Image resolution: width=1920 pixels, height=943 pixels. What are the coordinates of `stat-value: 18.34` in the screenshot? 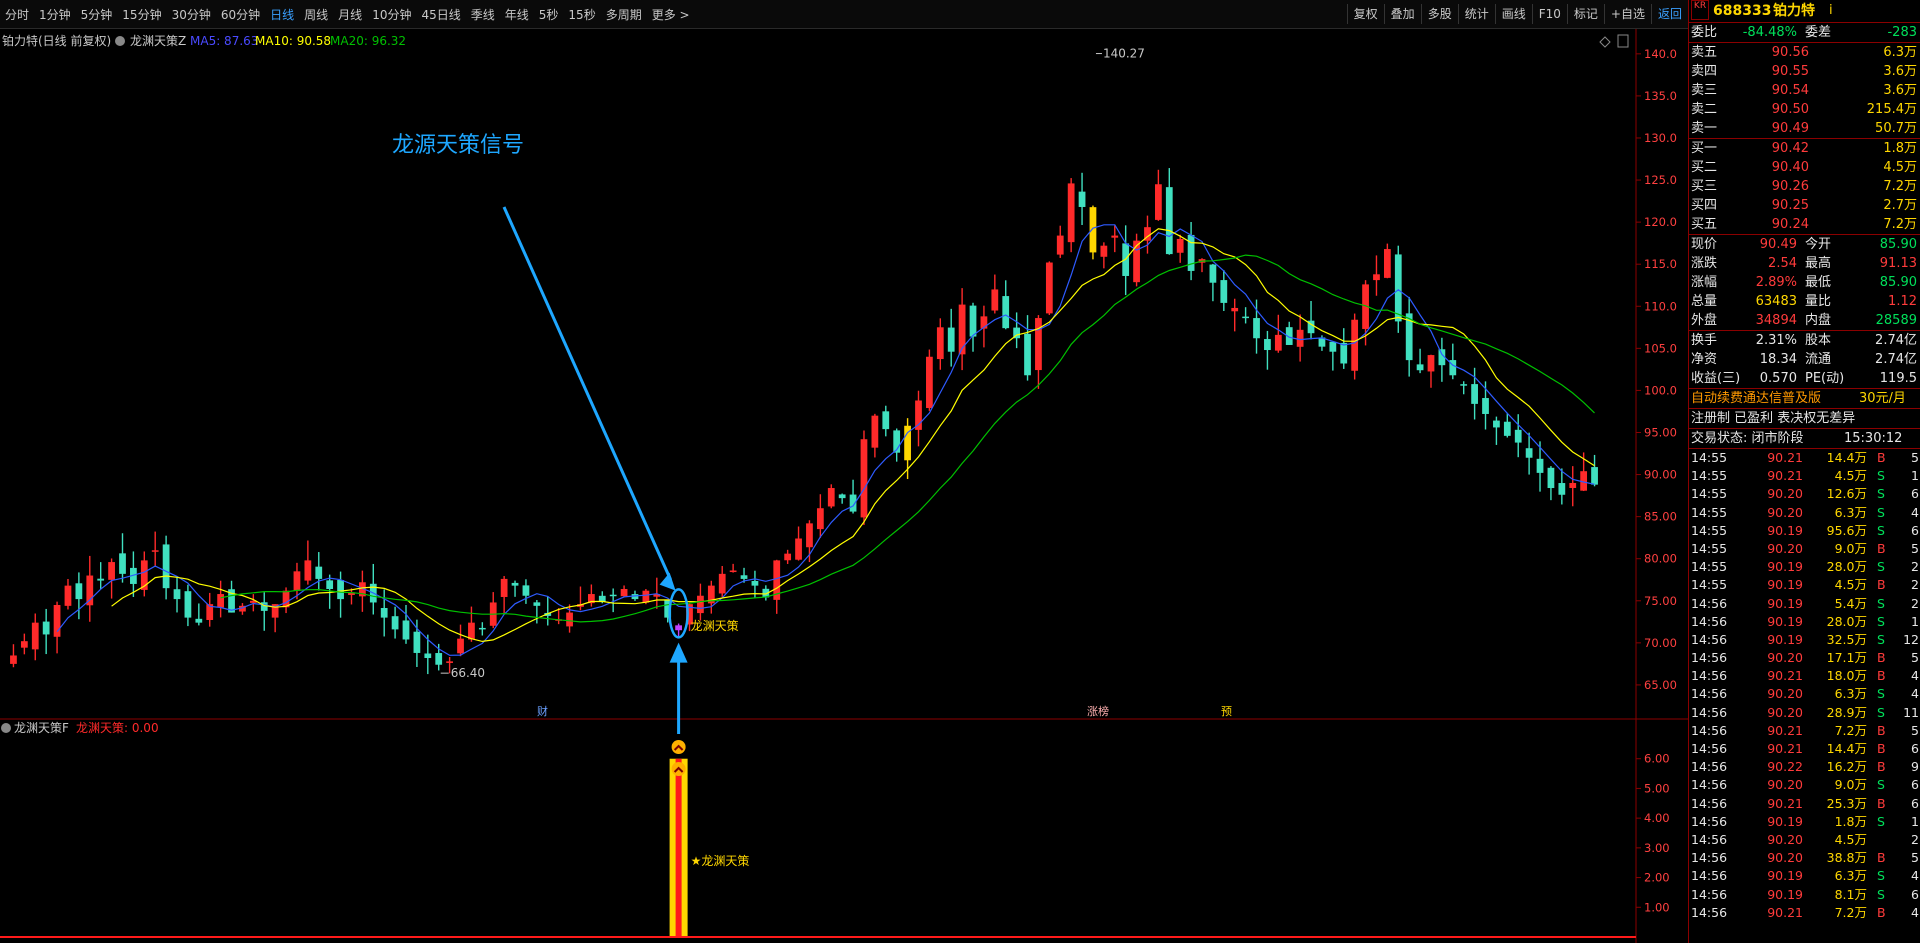 It's located at (1778, 359).